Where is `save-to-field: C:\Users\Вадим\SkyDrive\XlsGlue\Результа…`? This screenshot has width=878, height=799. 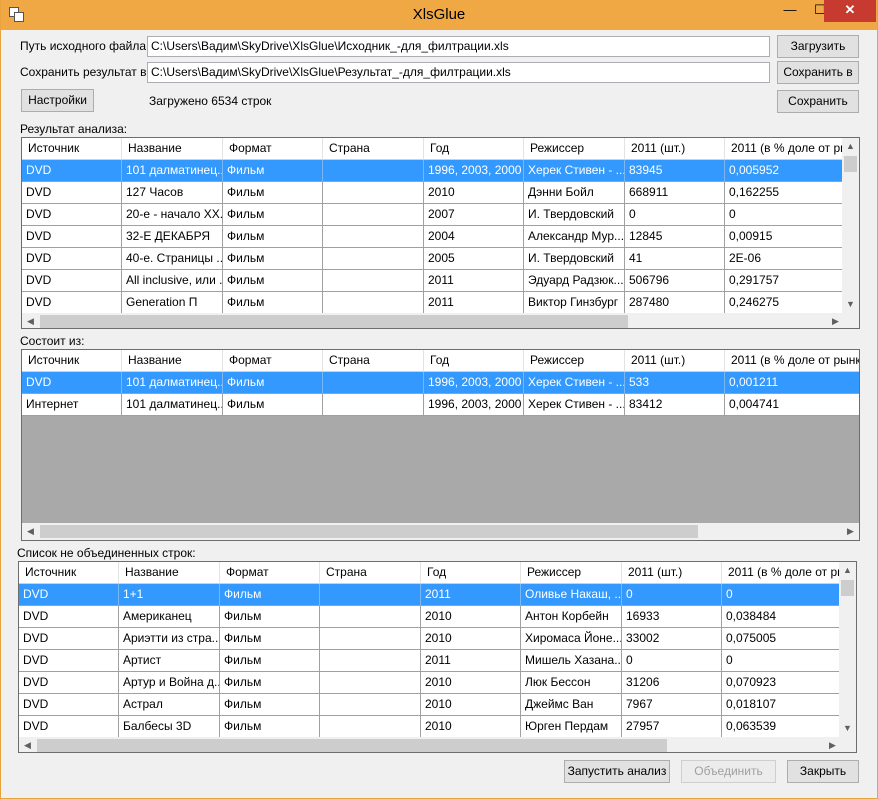
save-to-field: C:\Users\Вадим\SkyDrive\XlsGlue\Результа… is located at coordinates (458, 72).